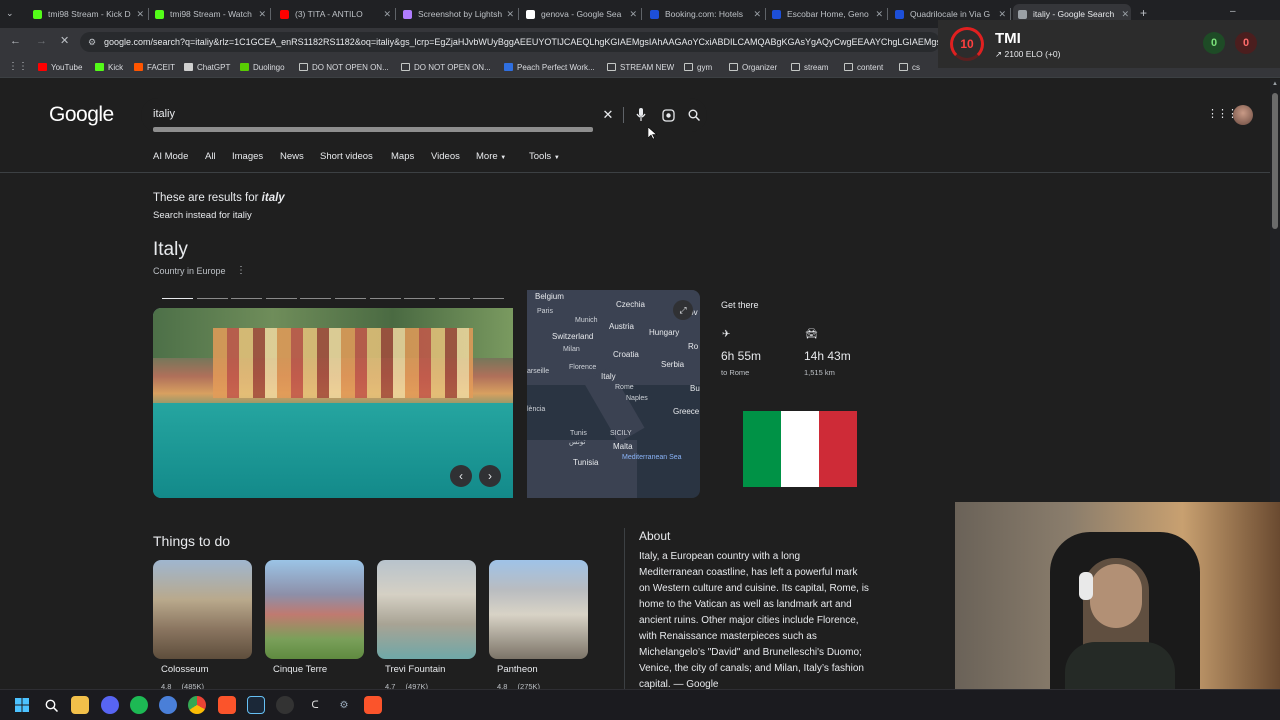 The image size is (1280, 720). I want to click on browser-tab: Screenshot by Lightsh ✕, so click(457, 14).